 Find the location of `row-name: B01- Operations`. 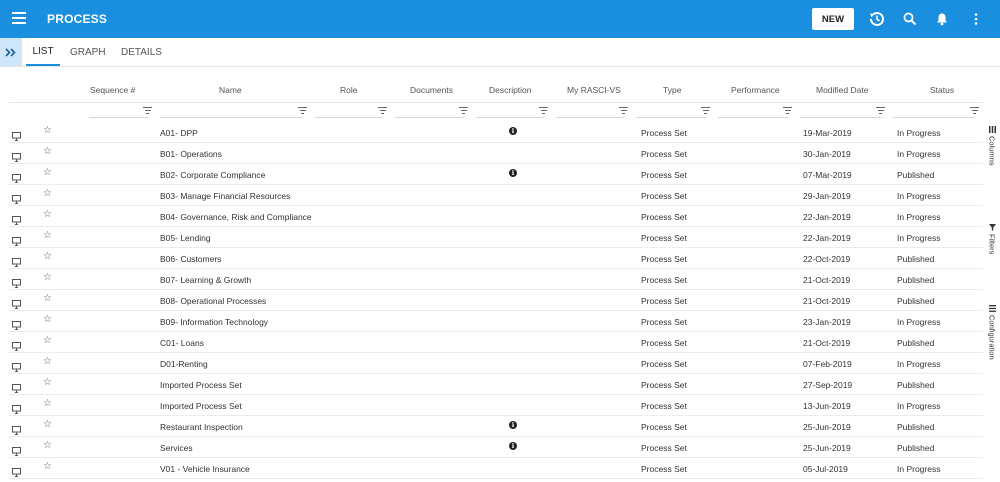

row-name: B01- Operations is located at coordinates (191, 154).